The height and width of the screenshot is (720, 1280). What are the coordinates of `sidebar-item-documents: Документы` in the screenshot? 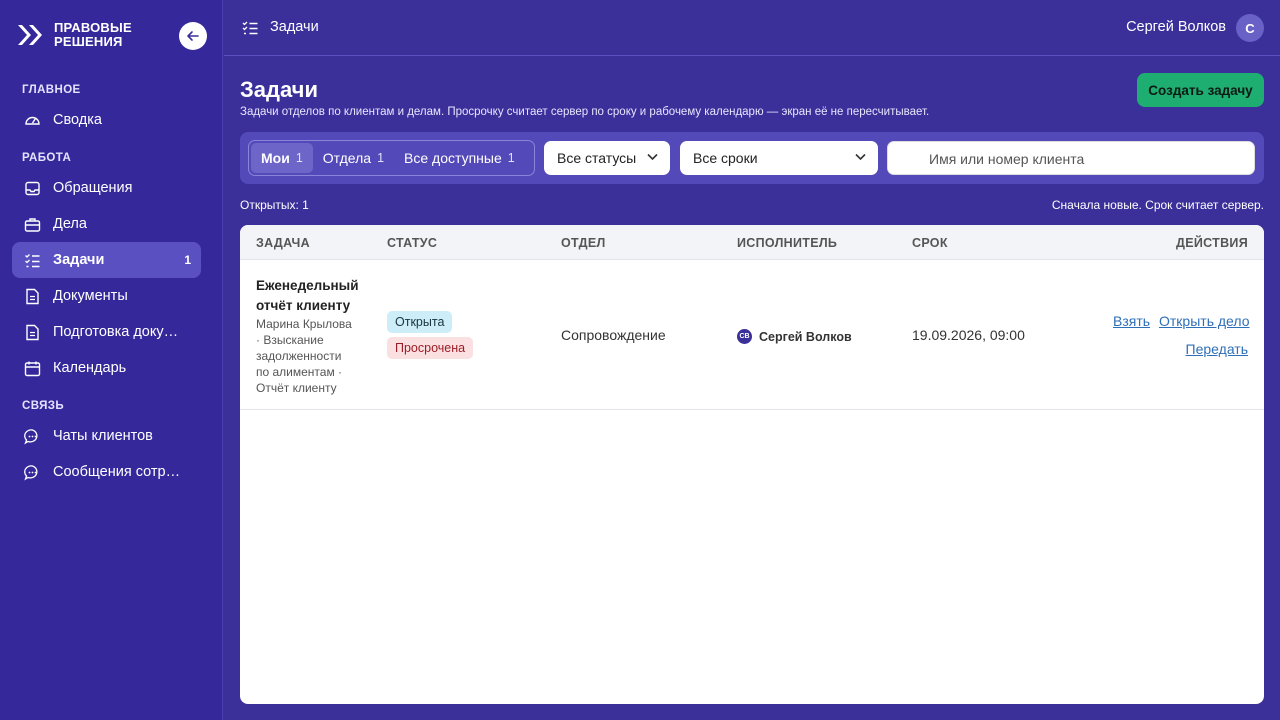 It's located at (106, 296).